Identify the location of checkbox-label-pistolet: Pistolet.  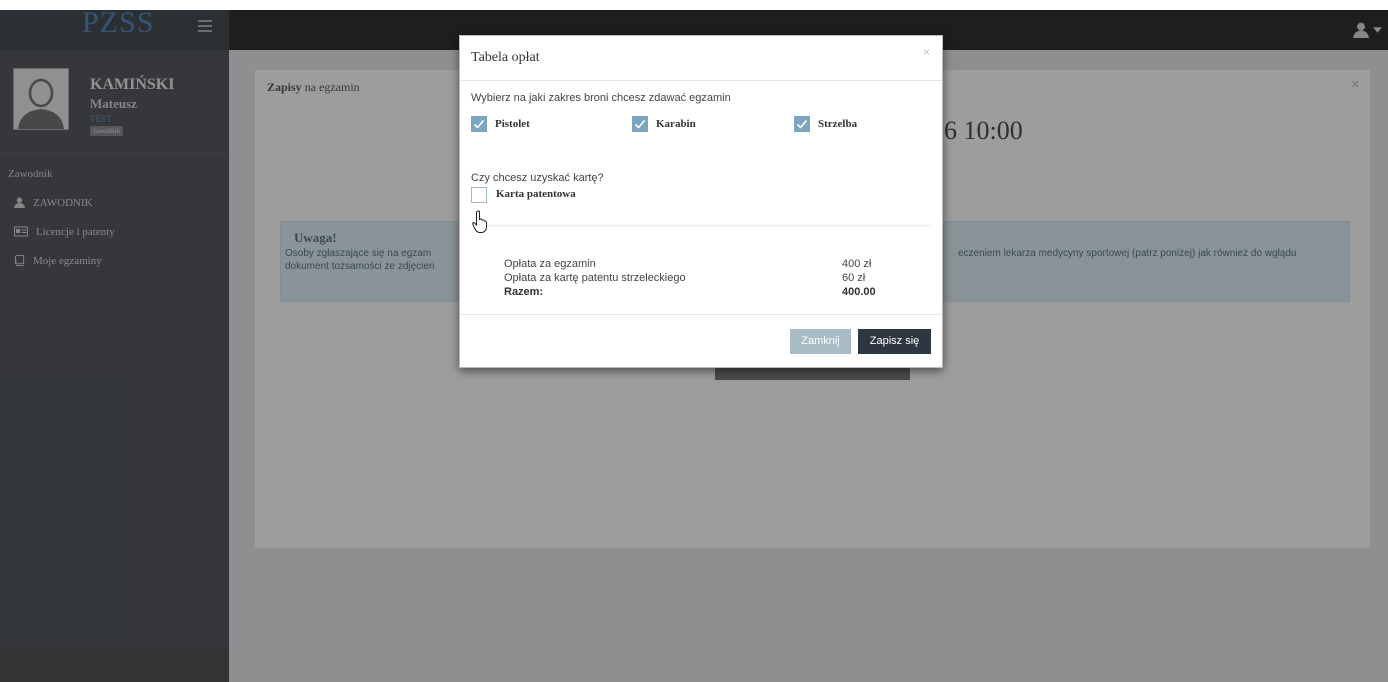
(512, 124).